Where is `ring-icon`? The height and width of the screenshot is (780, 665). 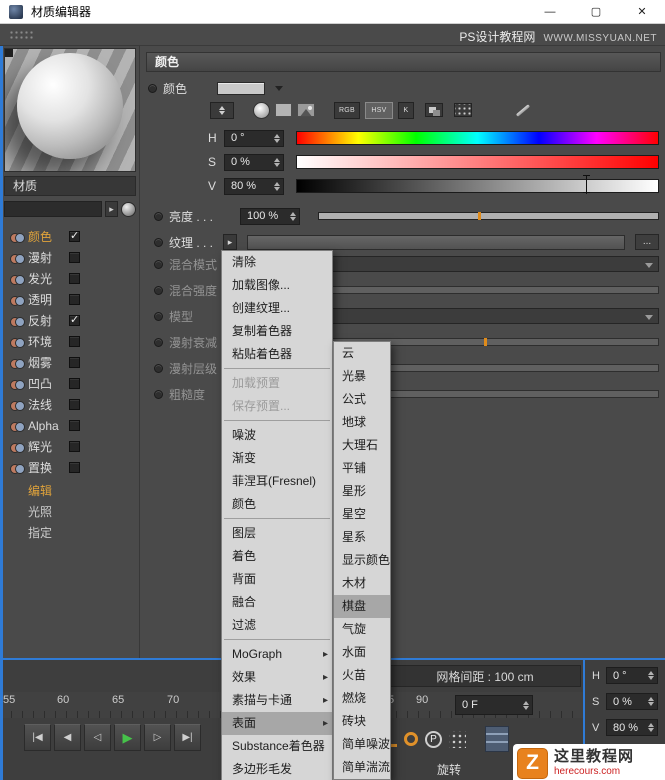 ring-icon is located at coordinates (411, 739).